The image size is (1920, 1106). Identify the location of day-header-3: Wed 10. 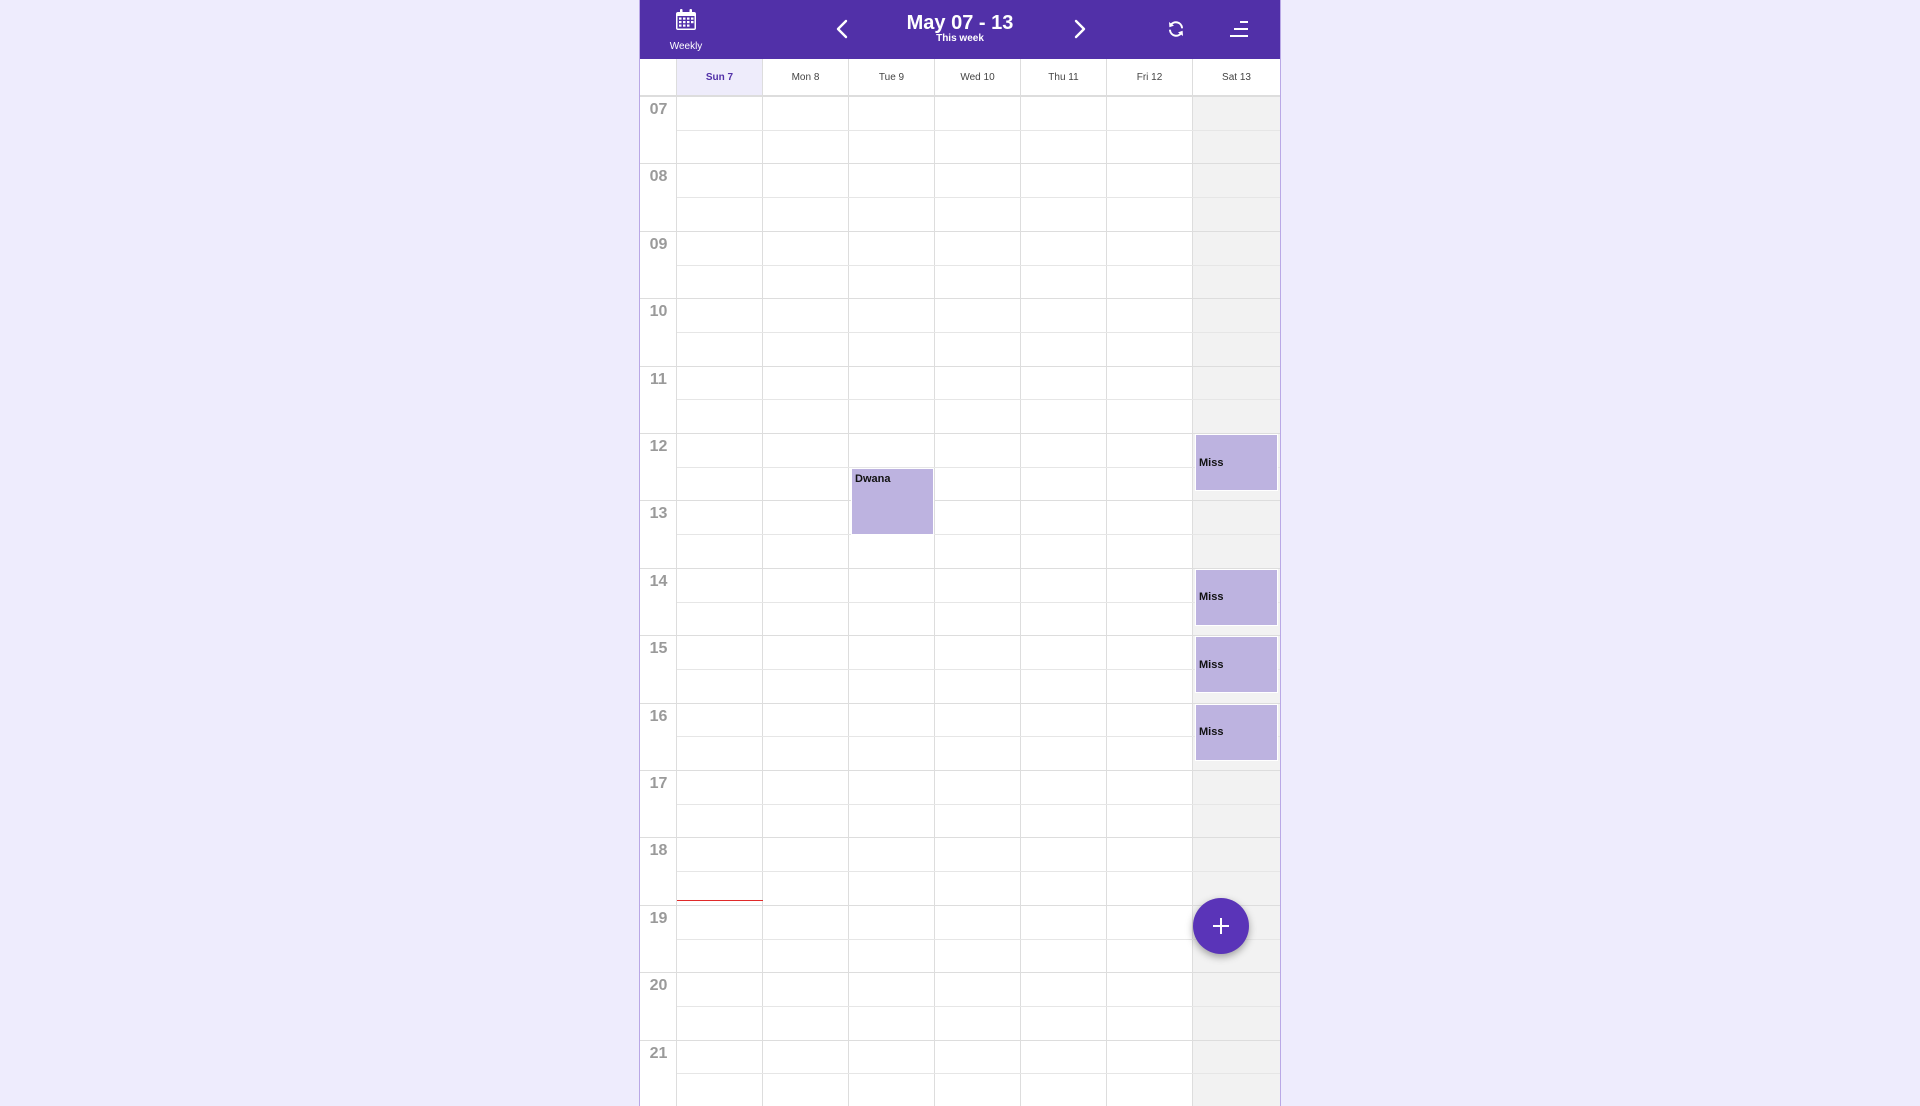
(978, 77).